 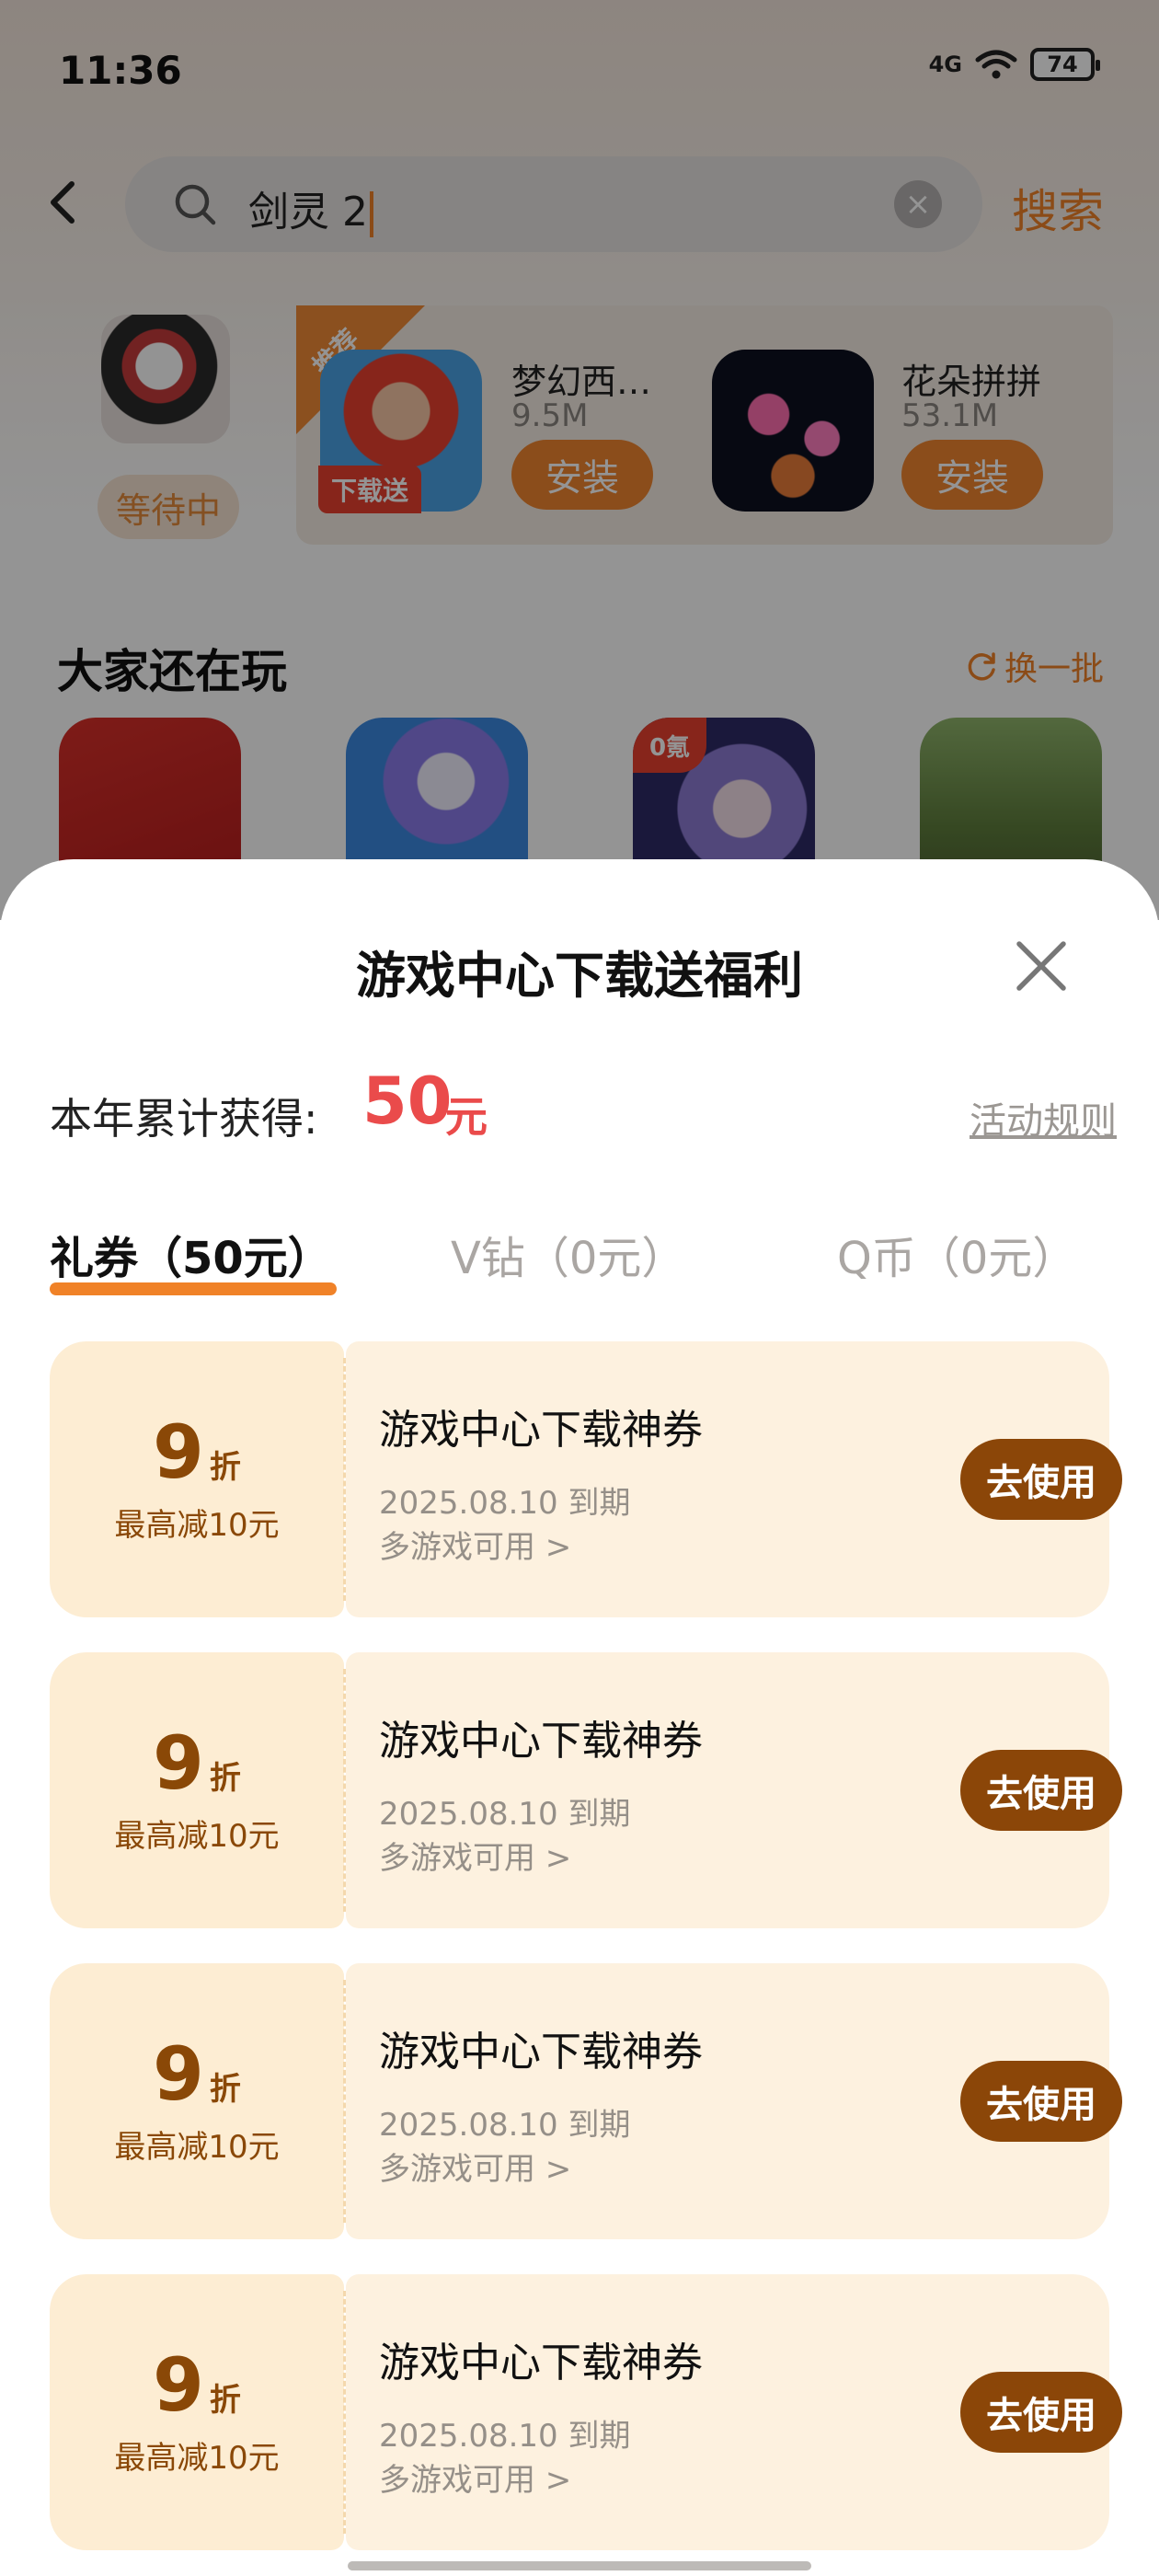 I want to click on sheet-title: 游戏中心下载送福利, so click(x=579, y=976).